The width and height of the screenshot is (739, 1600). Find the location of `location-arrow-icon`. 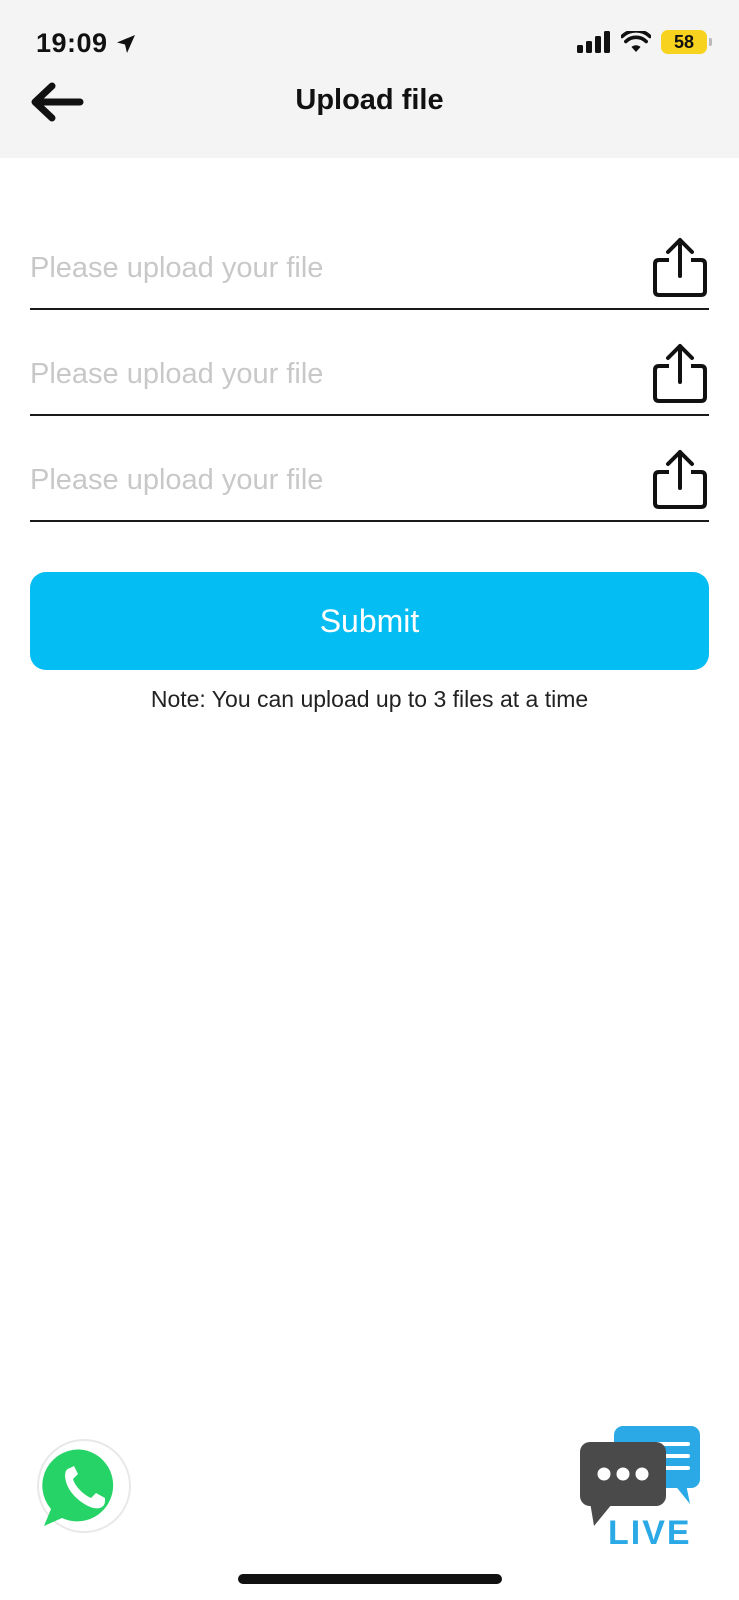

location-arrow-icon is located at coordinates (125, 43).